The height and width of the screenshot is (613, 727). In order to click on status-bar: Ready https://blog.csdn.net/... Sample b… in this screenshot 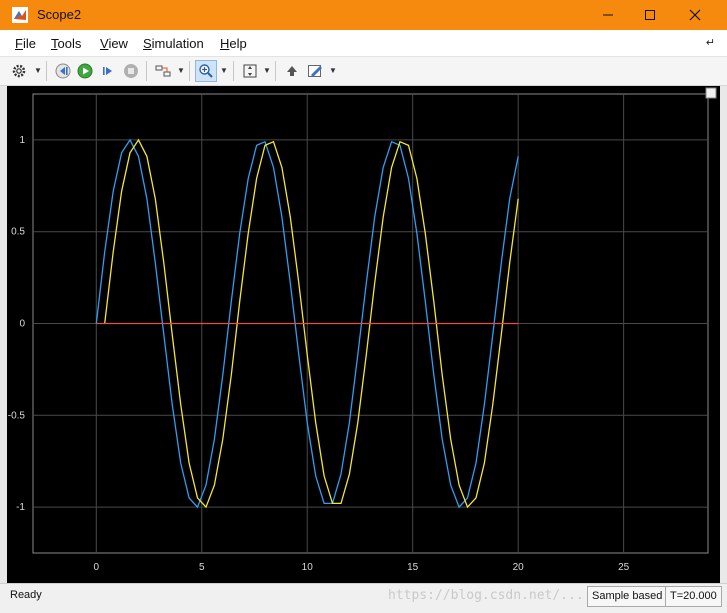, I will do `click(363, 598)`.